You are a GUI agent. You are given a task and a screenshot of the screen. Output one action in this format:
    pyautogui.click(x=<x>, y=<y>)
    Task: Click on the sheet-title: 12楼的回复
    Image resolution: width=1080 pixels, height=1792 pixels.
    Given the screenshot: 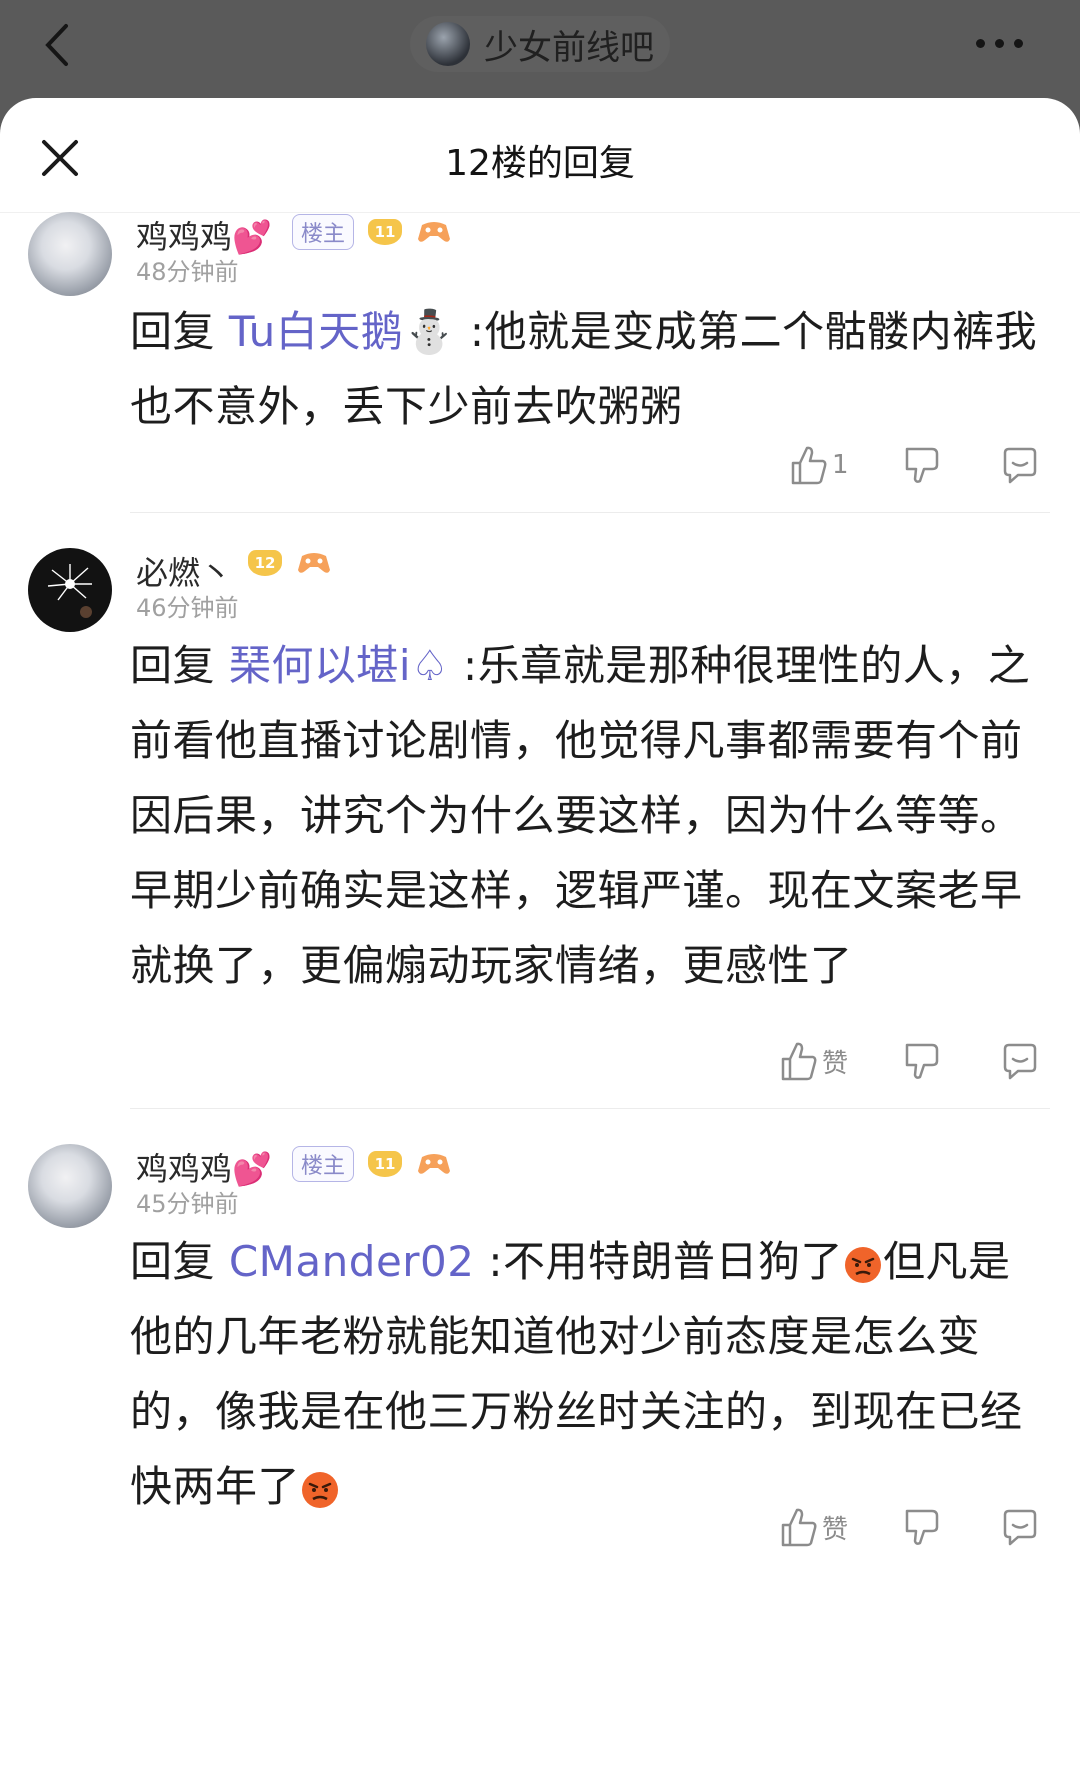 What is the action you would take?
    pyautogui.click(x=540, y=163)
    